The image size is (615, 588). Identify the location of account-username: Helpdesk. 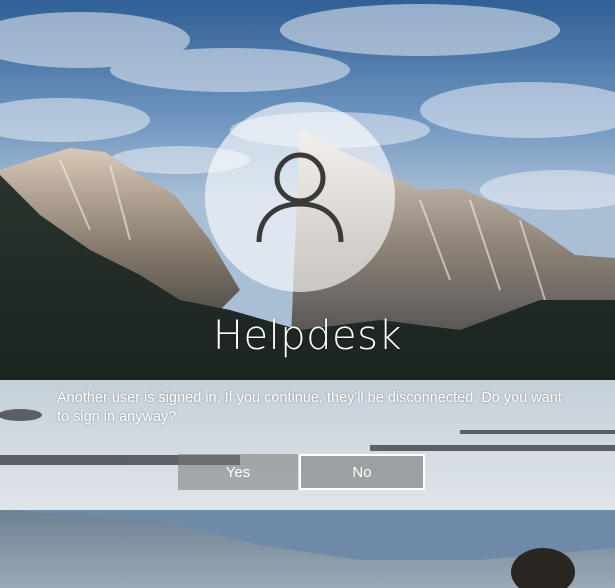
(307, 336).